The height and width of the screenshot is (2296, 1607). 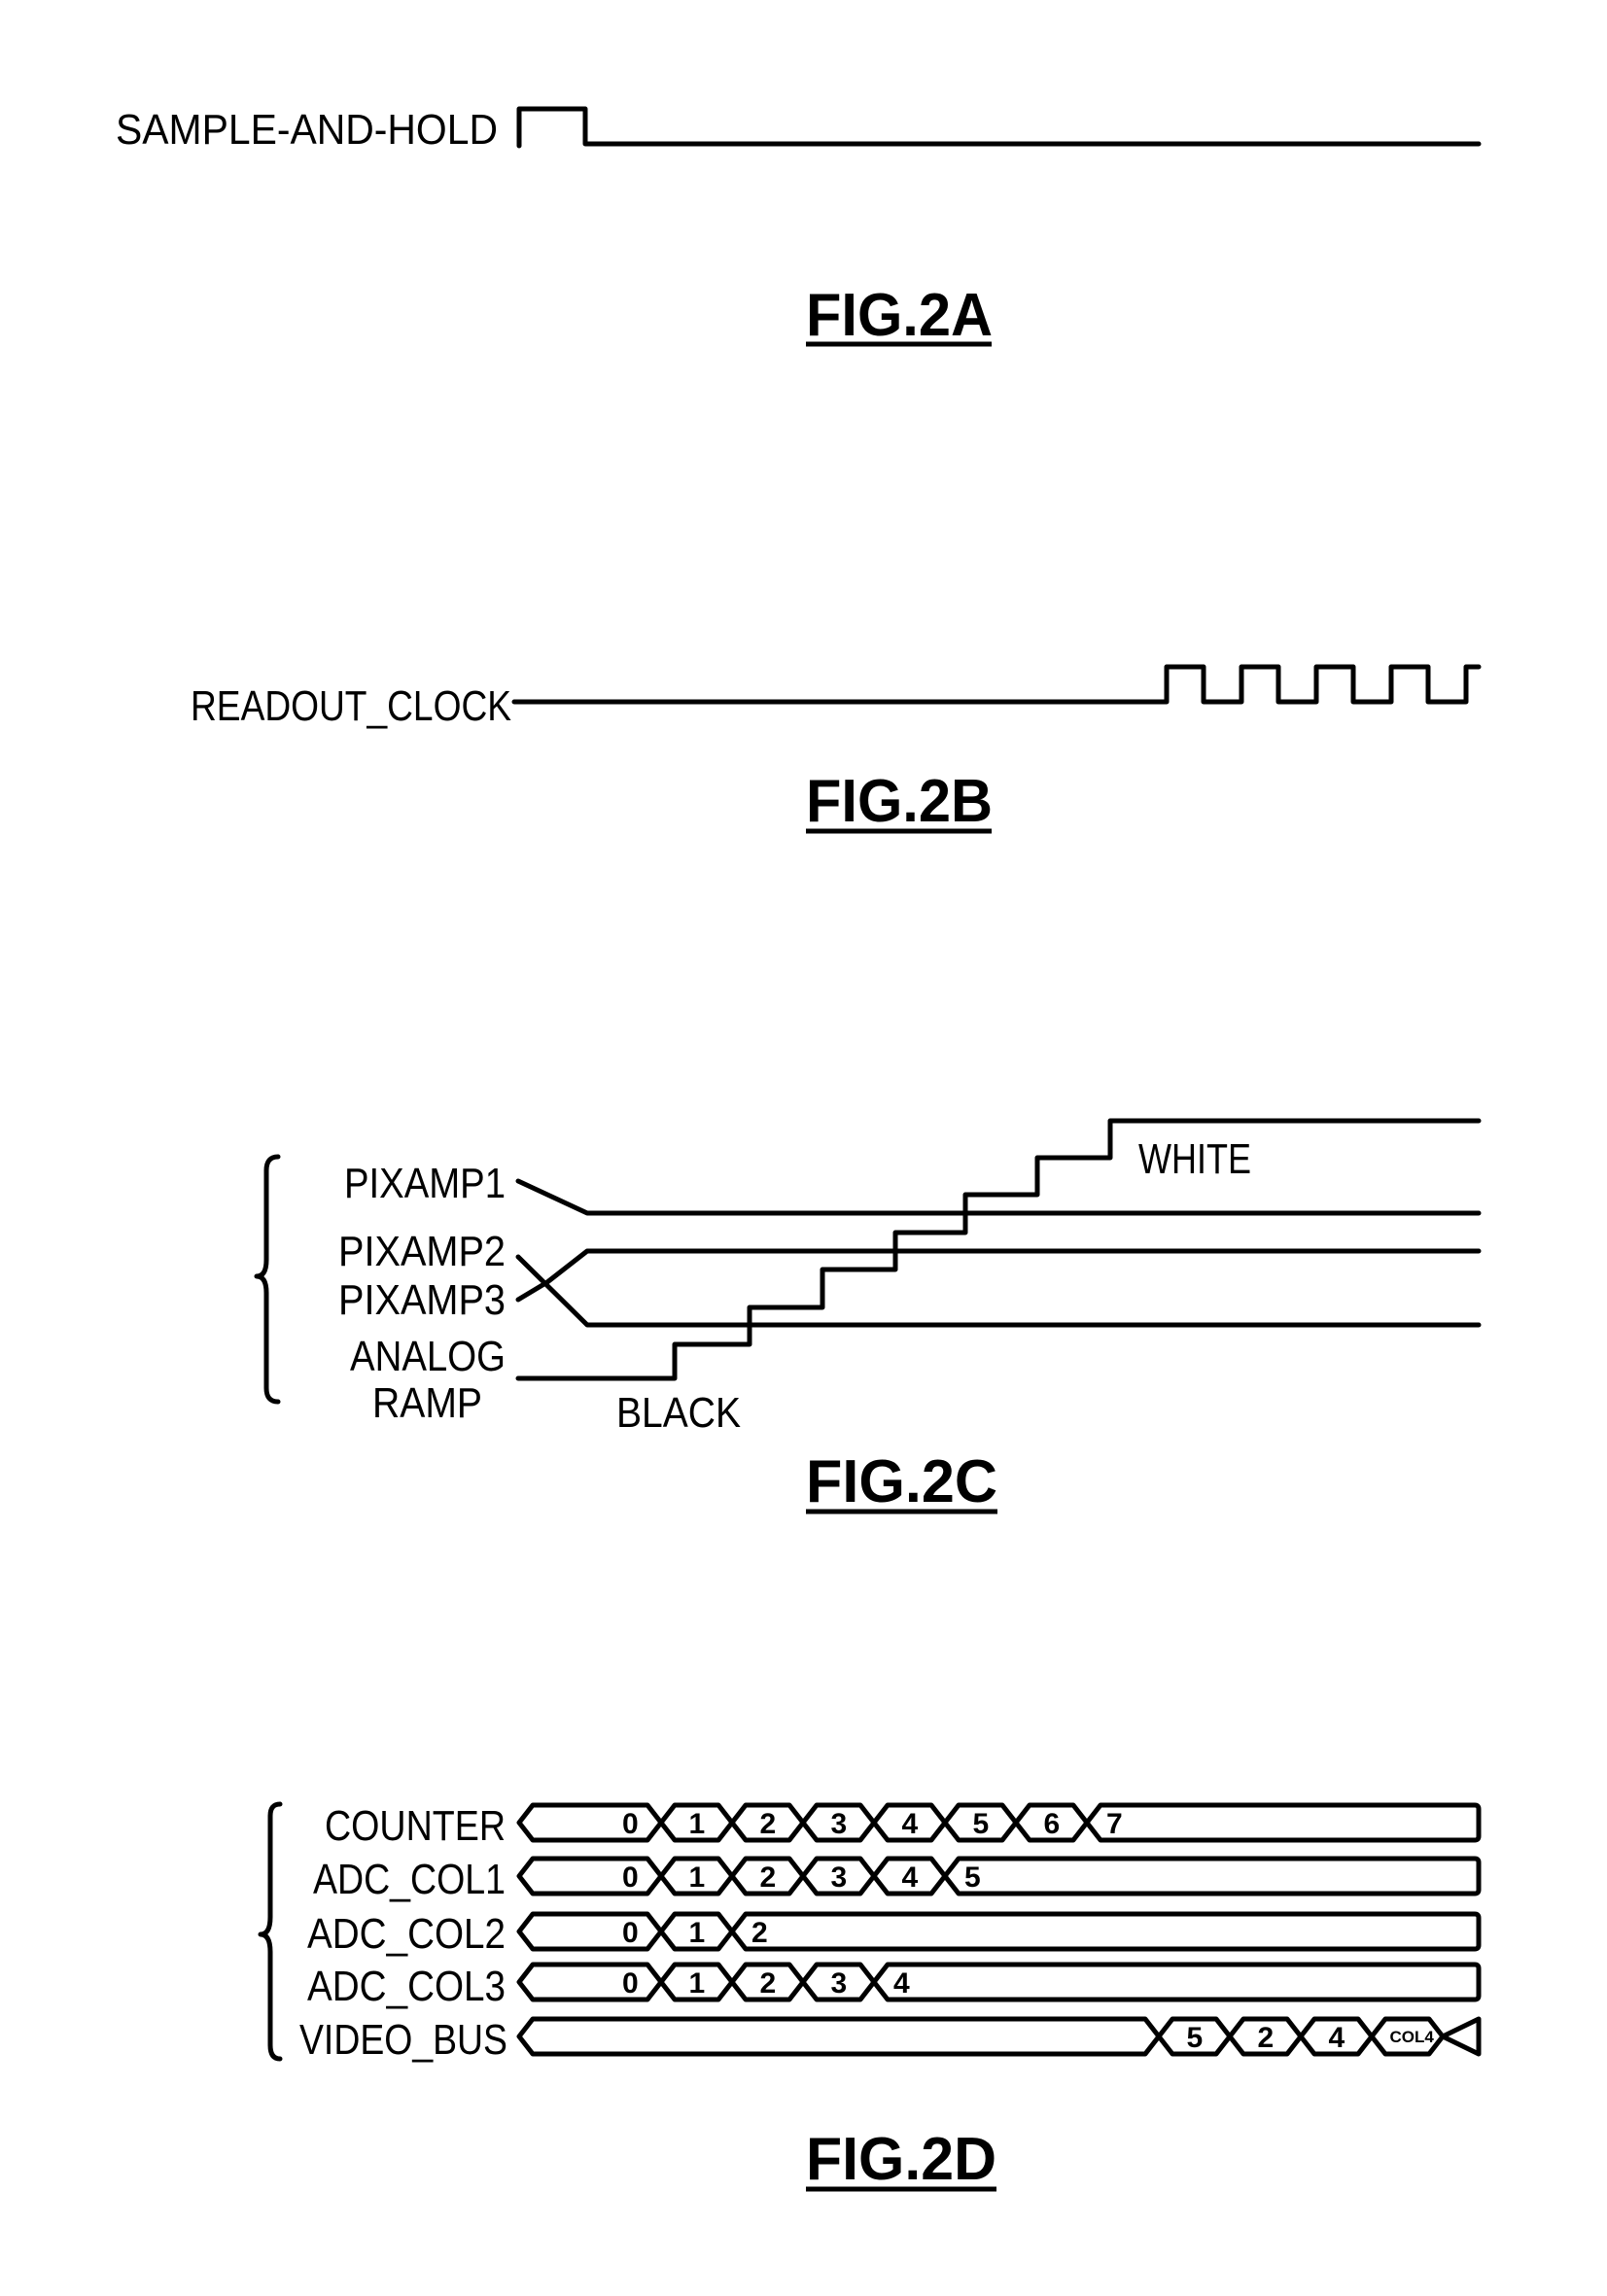 I want to click on bus-cell-value: 7, so click(x=1114, y=1824).